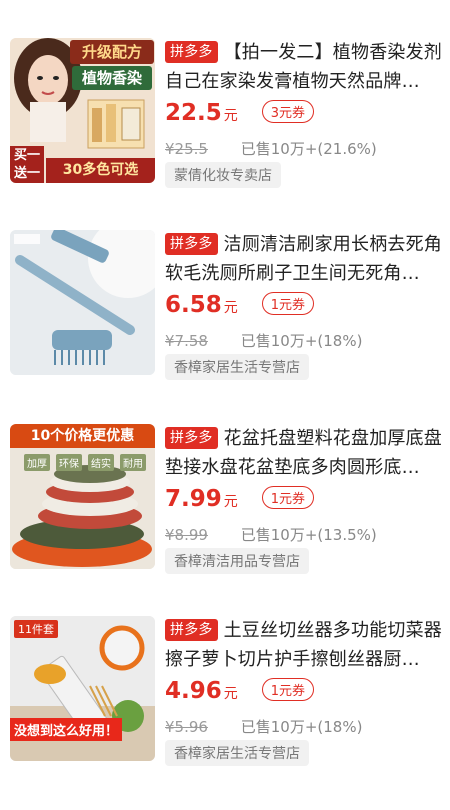 Image resolution: width=450 pixels, height=810 pixels. I want to click on image-tag: 结实, so click(101, 462).